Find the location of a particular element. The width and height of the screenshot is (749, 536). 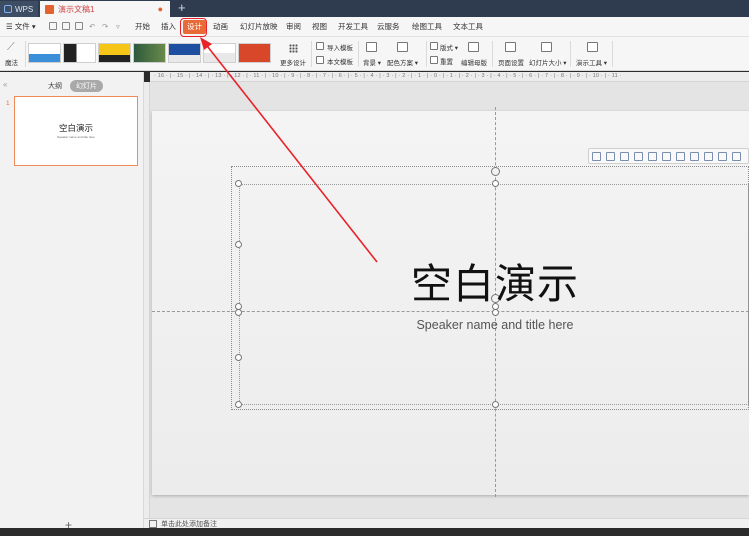

annotation-arrow-head is located at coordinates (206, 43).